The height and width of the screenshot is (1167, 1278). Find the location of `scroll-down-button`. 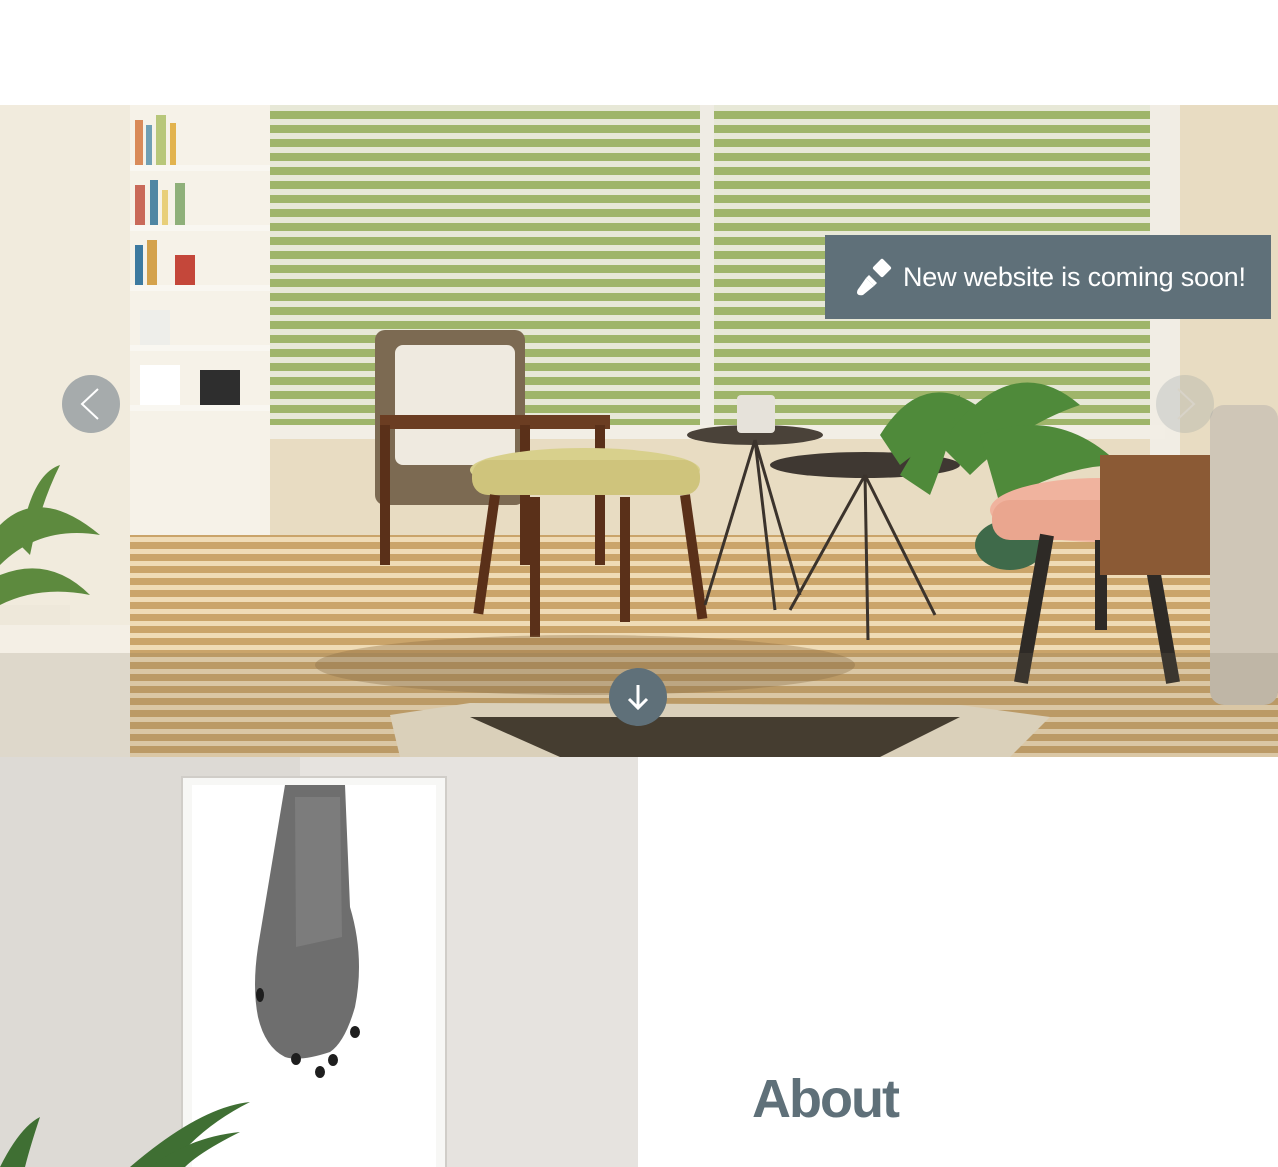

scroll-down-button is located at coordinates (638, 697).